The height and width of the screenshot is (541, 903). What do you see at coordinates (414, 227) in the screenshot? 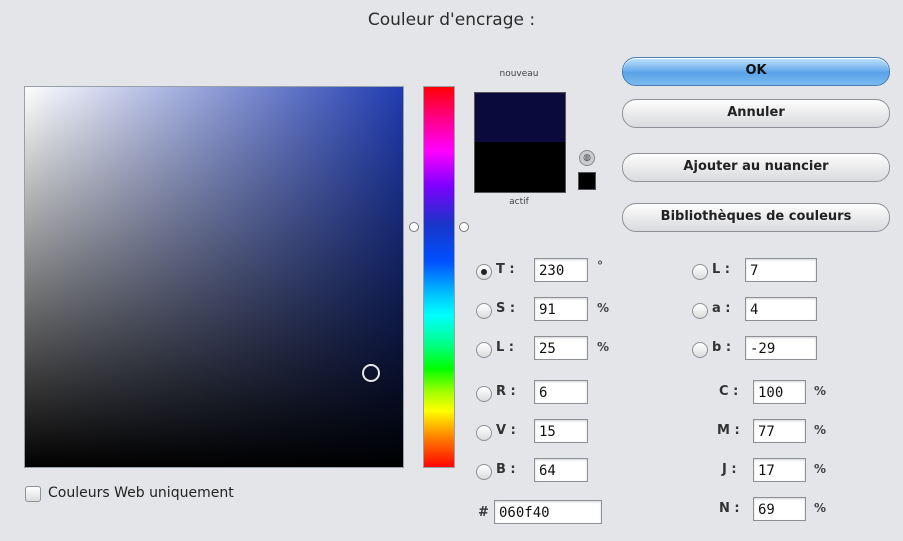
I see `hue-slider-left-handle-icon` at bounding box center [414, 227].